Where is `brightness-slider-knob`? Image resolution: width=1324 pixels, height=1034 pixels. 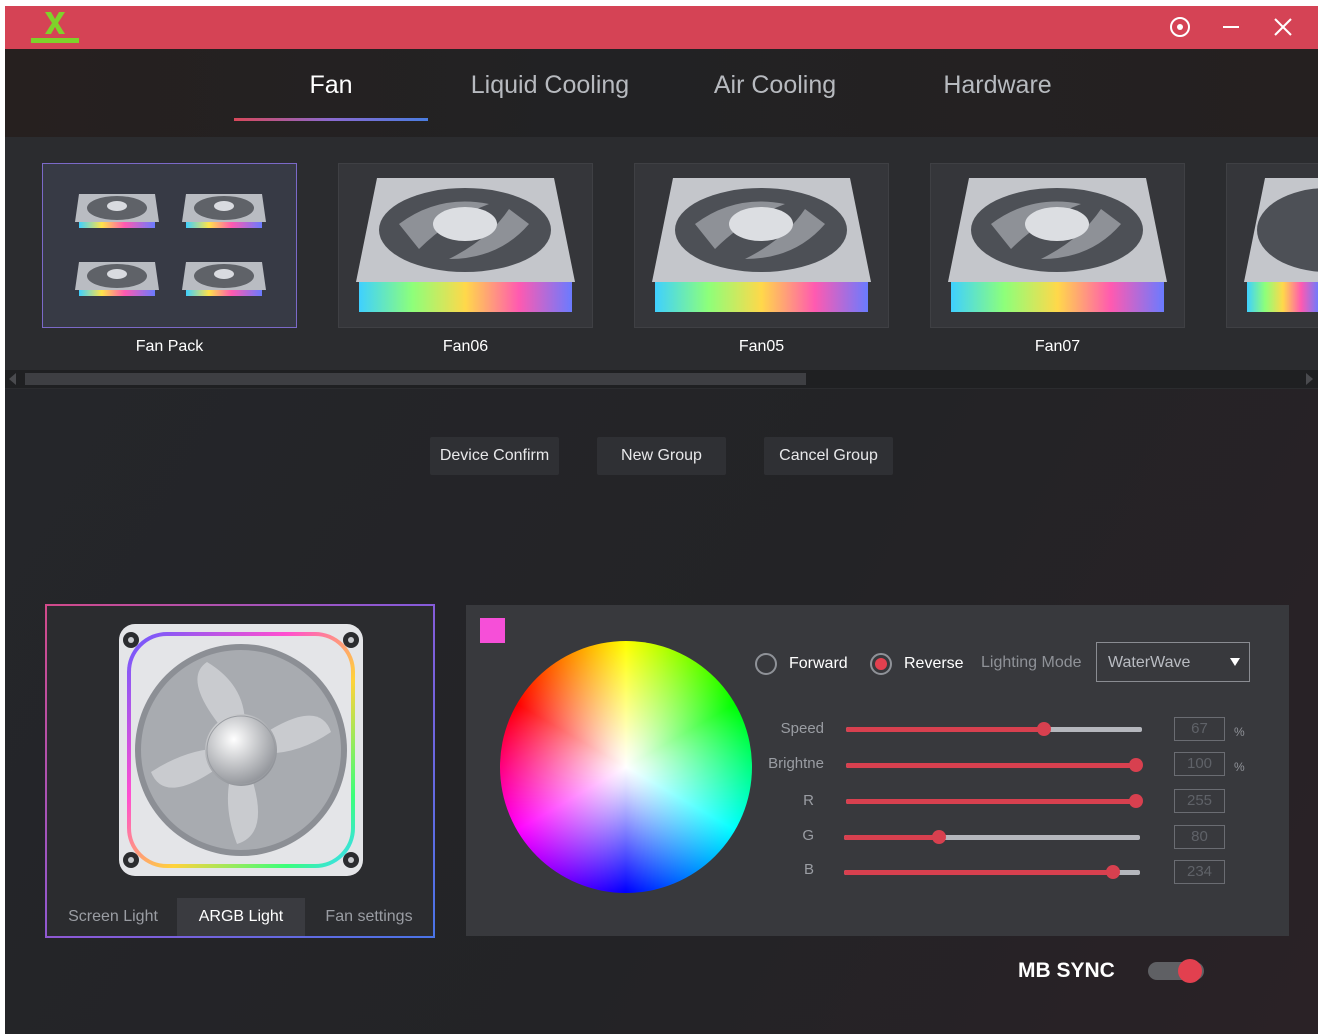
brightness-slider-knob is located at coordinates (1136, 765).